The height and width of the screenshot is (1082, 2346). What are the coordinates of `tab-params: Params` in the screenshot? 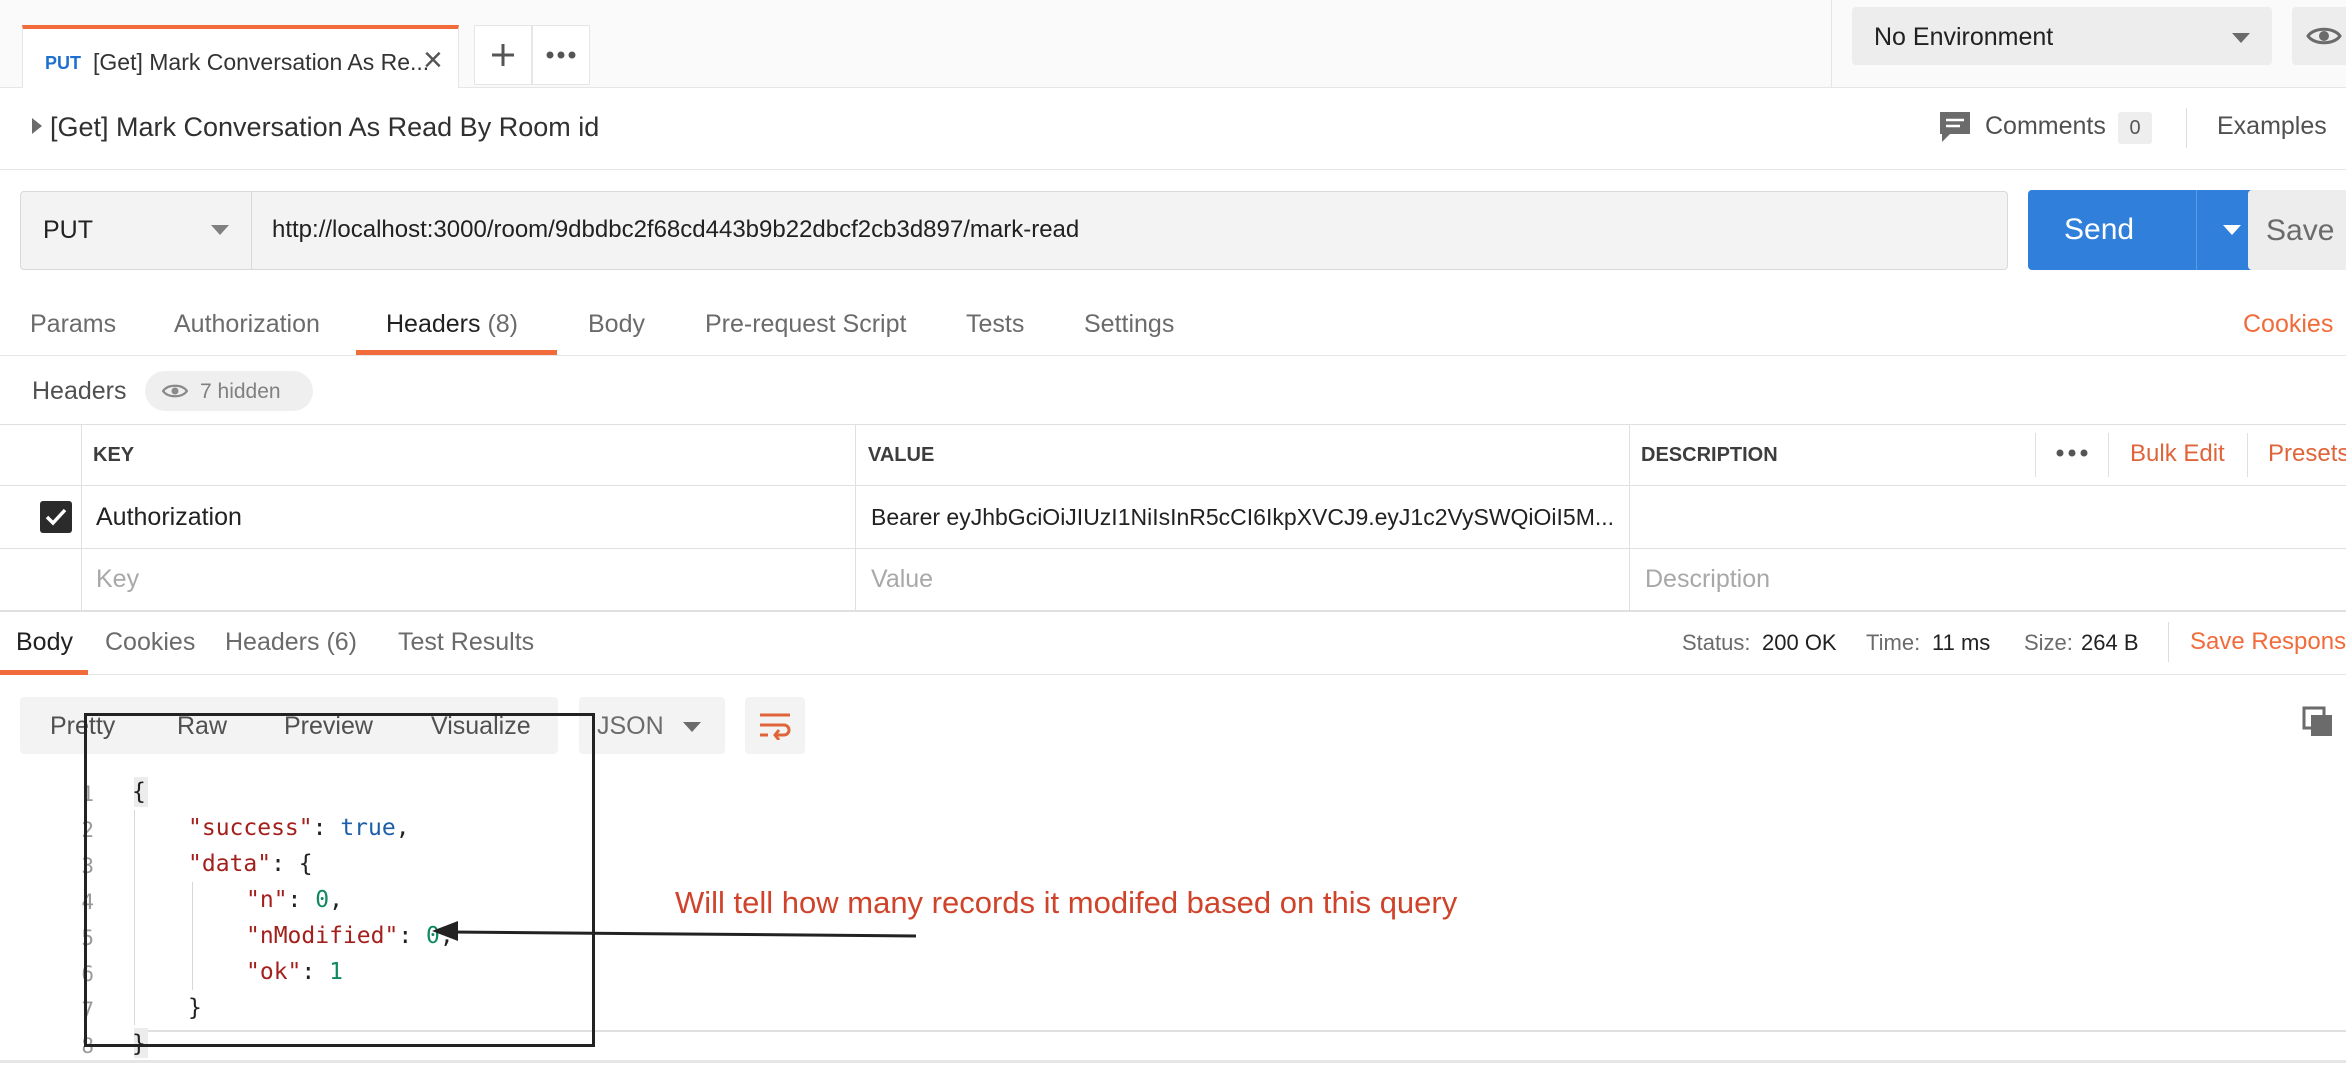 It's located at (73, 324).